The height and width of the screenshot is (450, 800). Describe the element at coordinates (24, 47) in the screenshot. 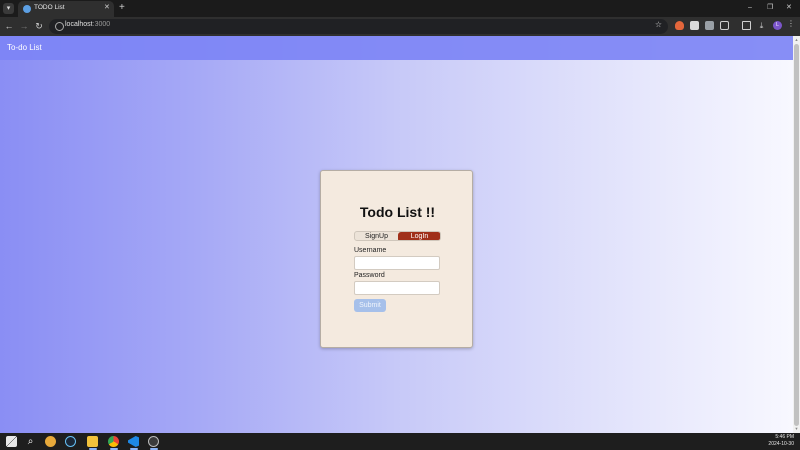

I see `brand-title: To-do List` at that location.